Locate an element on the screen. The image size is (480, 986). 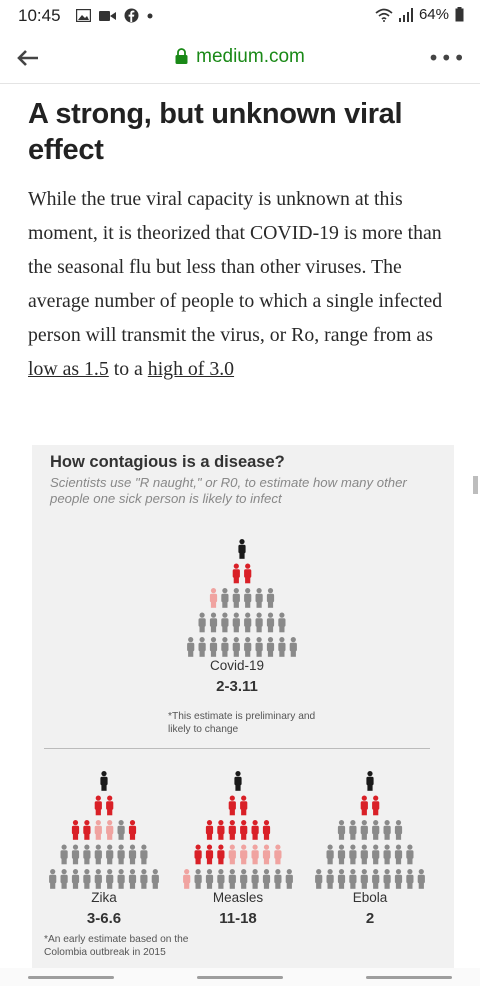
url-display: medium.com is located at coordinates (240, 57).